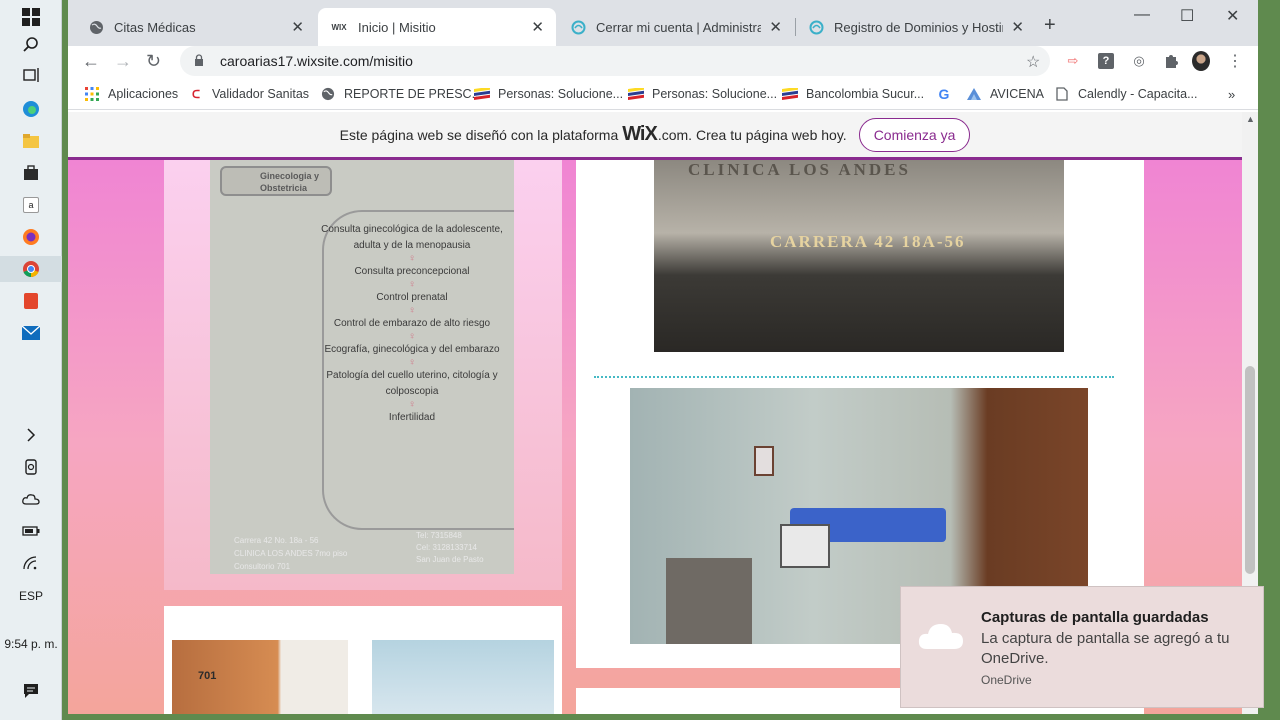 The width and height of the screenshot is (1280, 720). I want to click on firefox-icon, so click(31, 237).